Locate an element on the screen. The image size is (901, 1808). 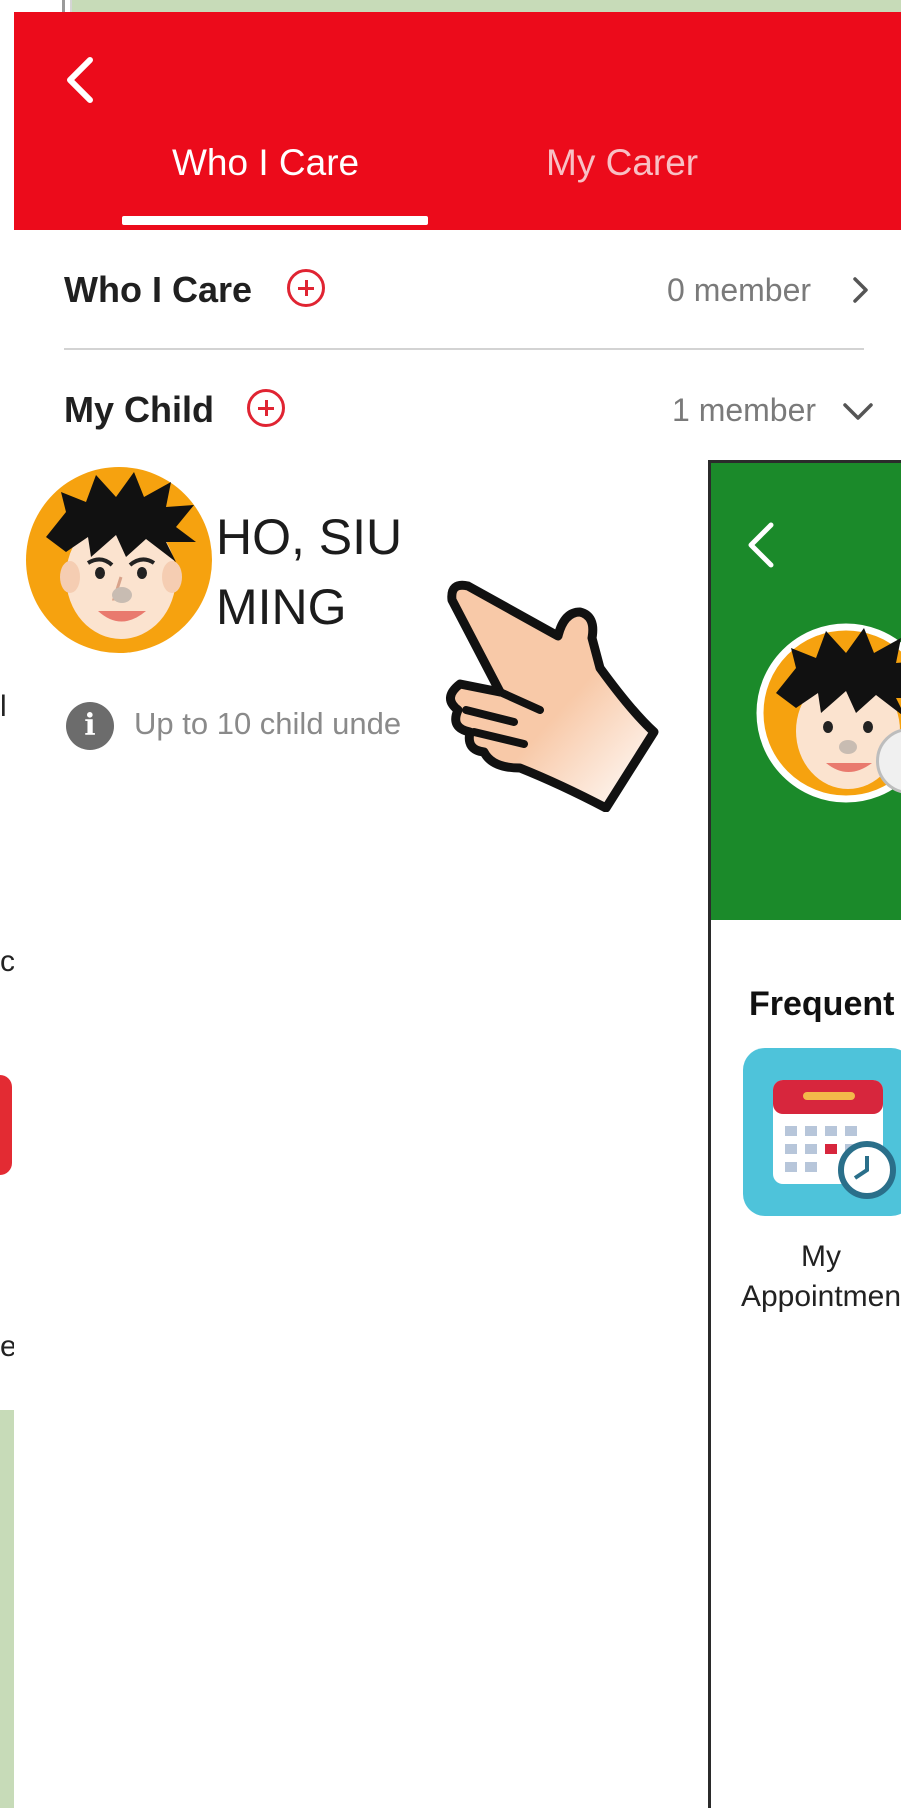
section-who-i-care: Who I Care 0 member is located at coordinates (471, 290).